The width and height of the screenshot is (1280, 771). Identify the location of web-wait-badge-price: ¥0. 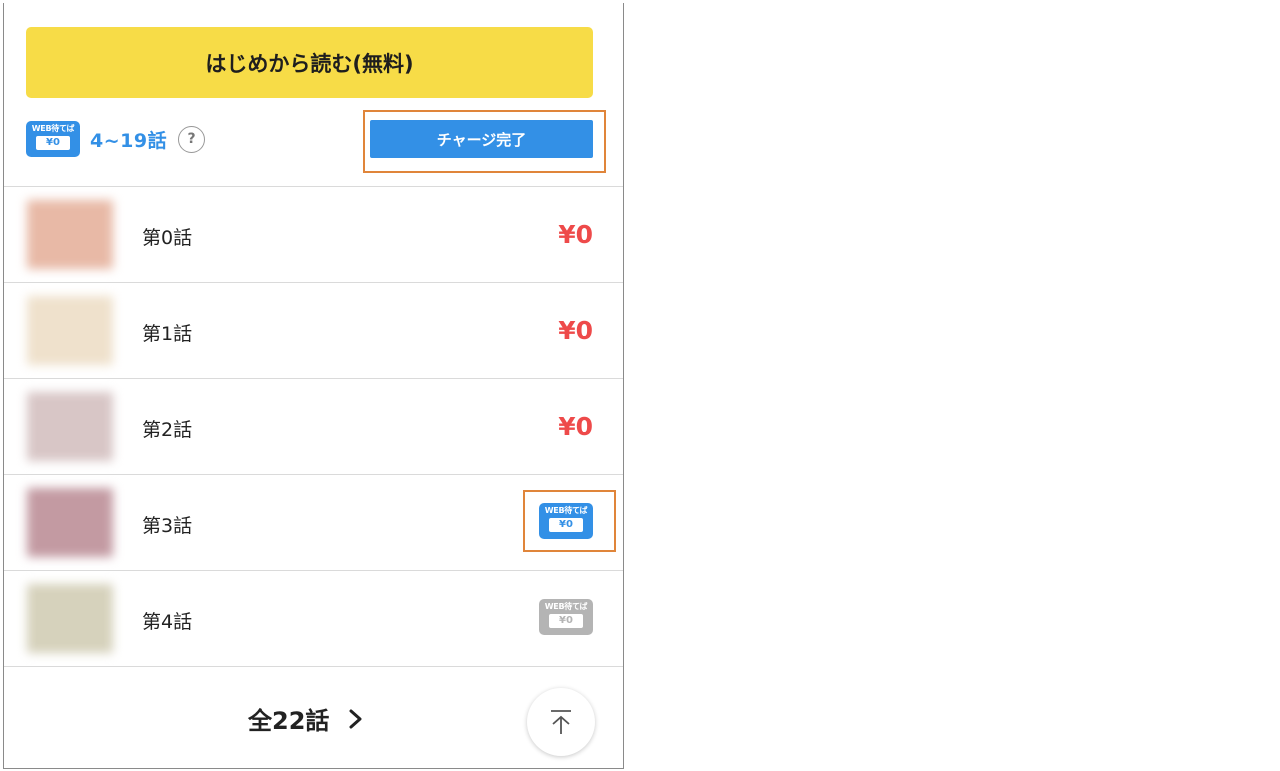
(53, 143).